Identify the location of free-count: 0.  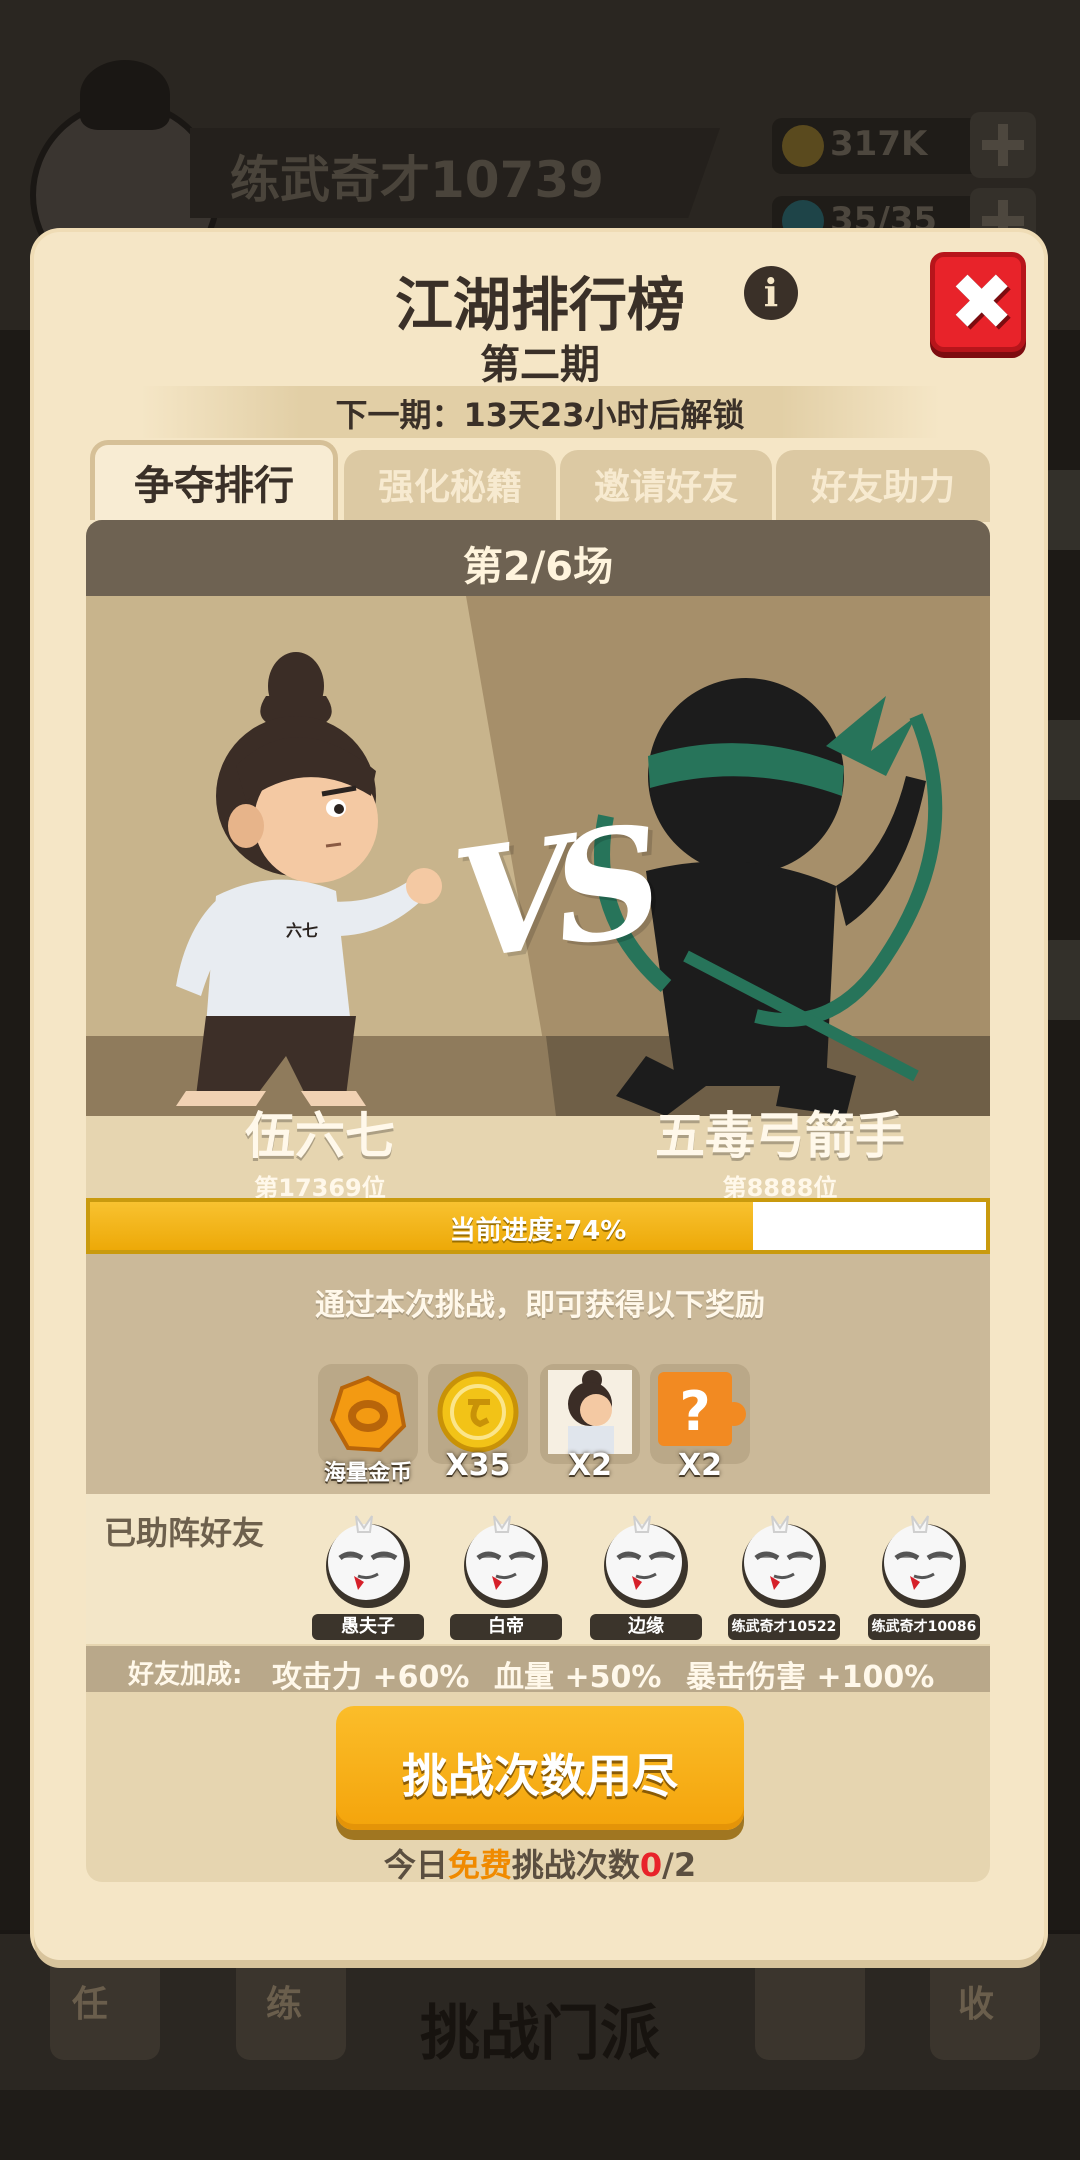
(651, 1865).